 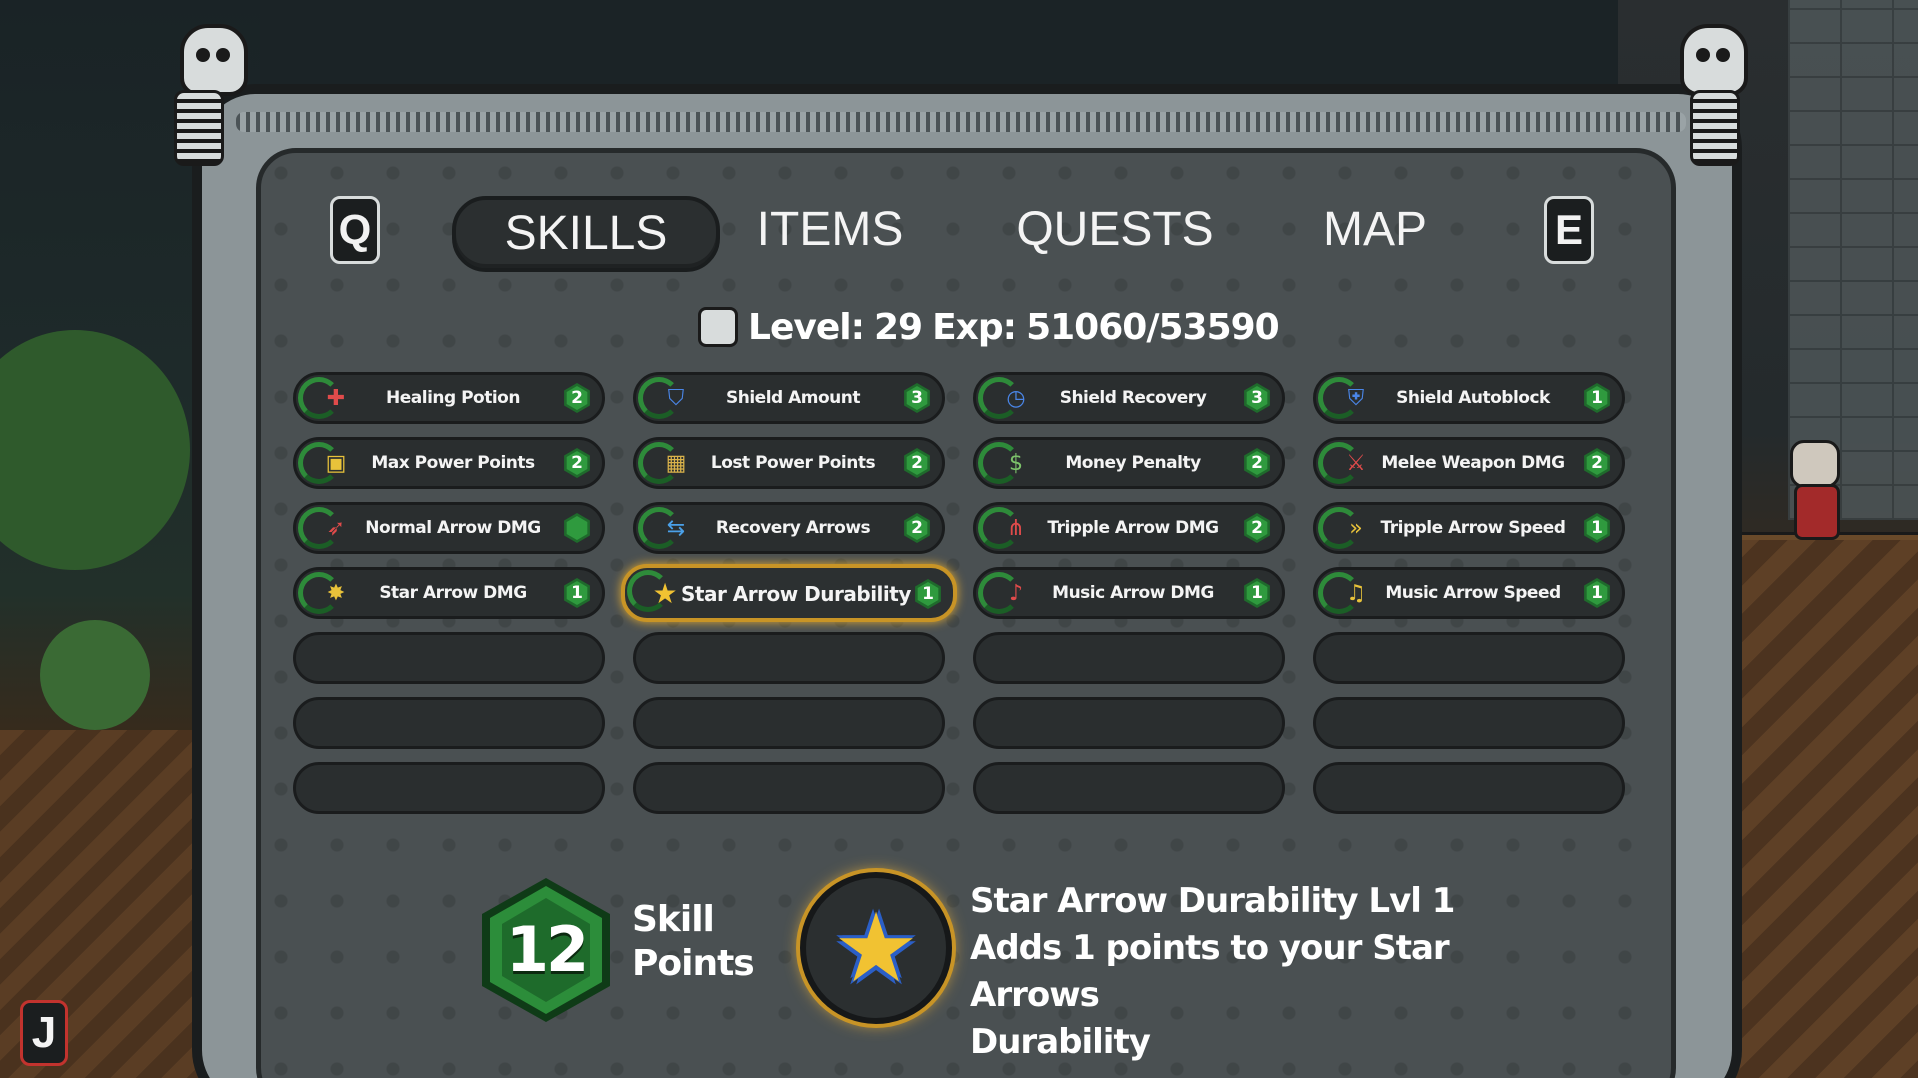 I want to click on skill-slot: ★ Star Arrow Durability 1, so click(x=789, y=593).